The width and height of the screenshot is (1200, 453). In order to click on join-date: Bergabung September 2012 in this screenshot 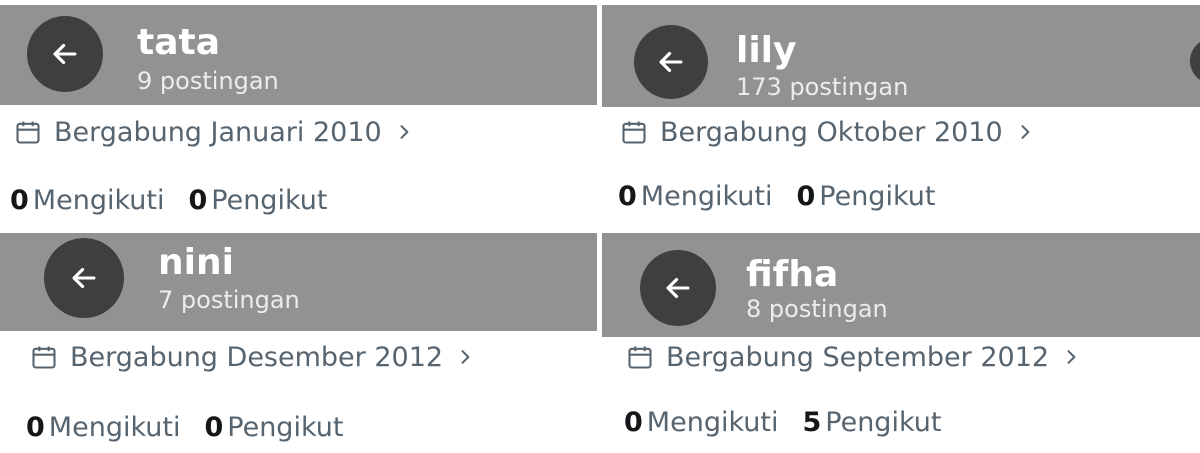, I will do `click(853, 357)`.